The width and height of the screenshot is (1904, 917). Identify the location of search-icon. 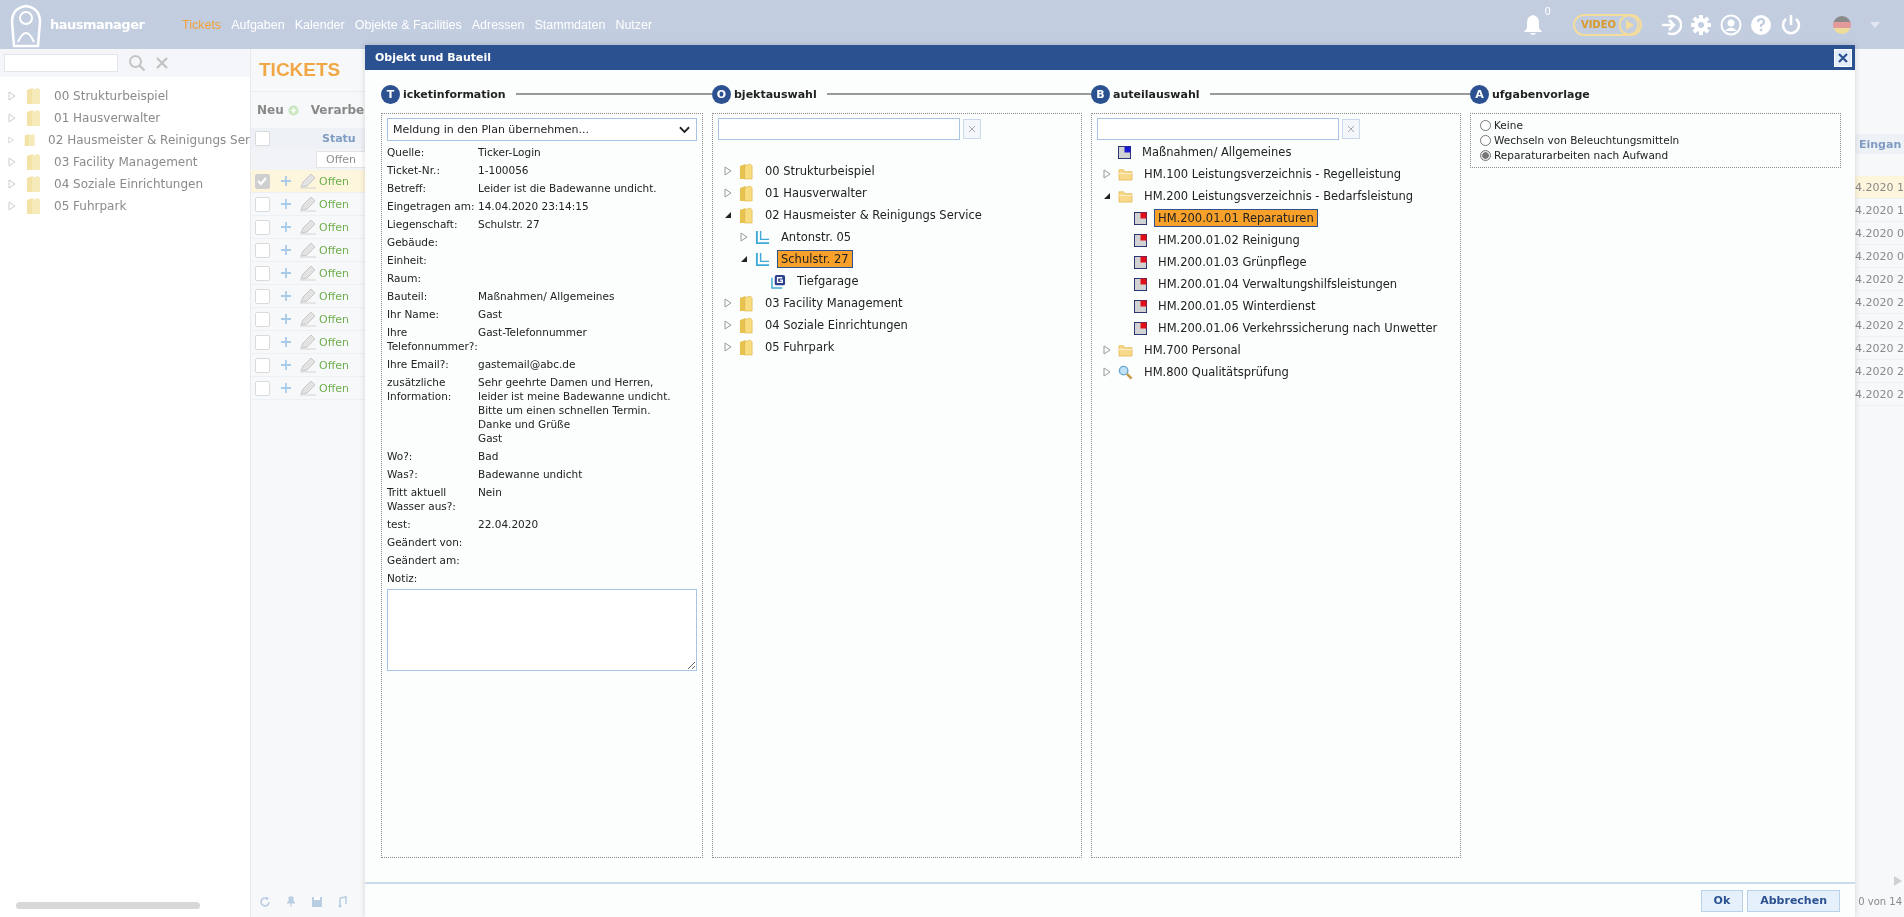
(137, 63).